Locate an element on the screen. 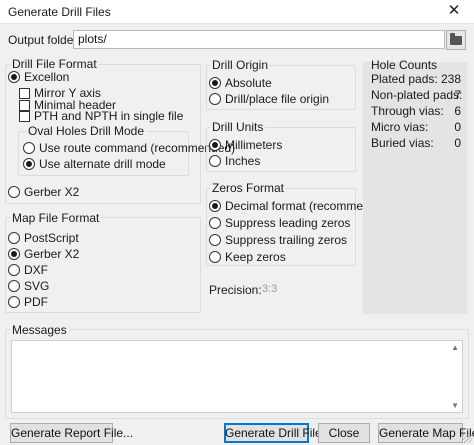 The width and height of the screenshot is (474, 445). close-button: Close is located at coordinates (344, 433).